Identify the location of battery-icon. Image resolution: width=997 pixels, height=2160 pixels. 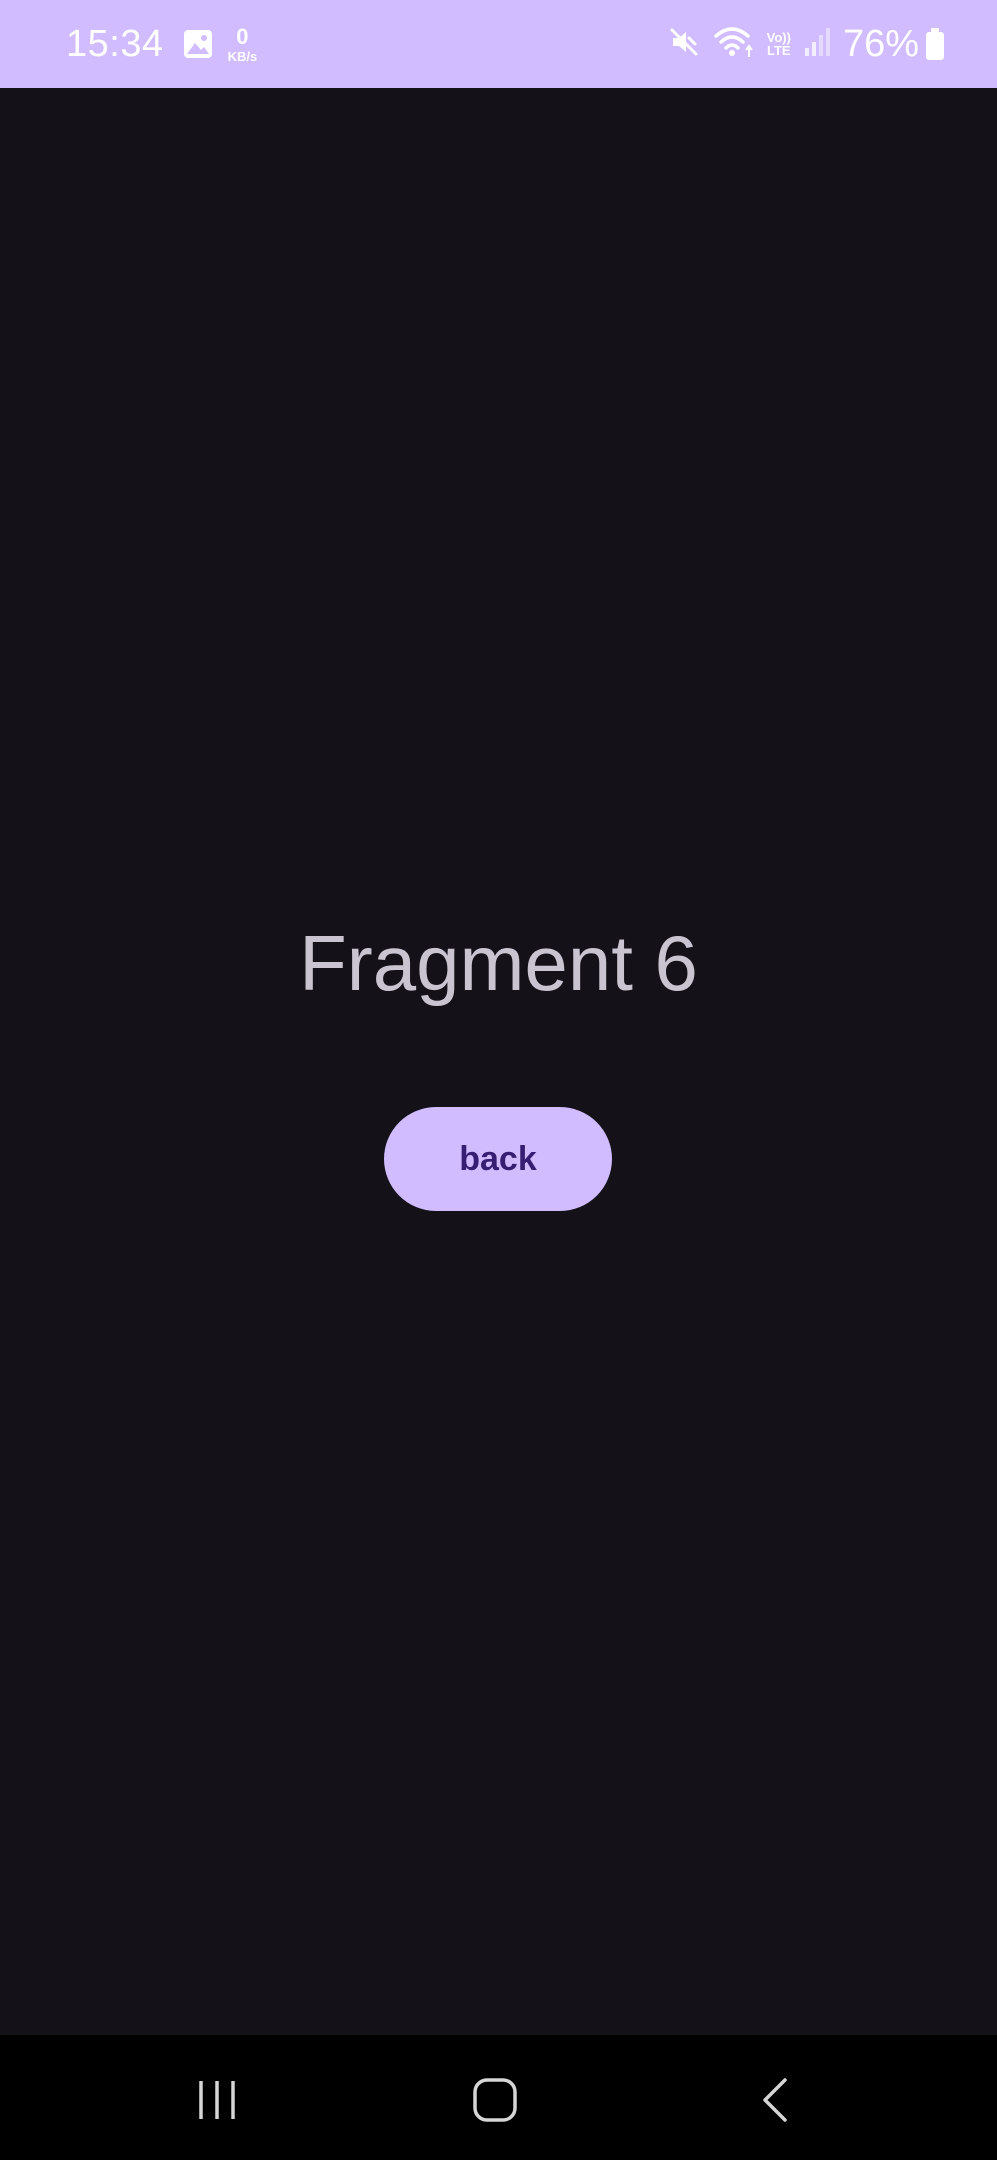
(935, 44).